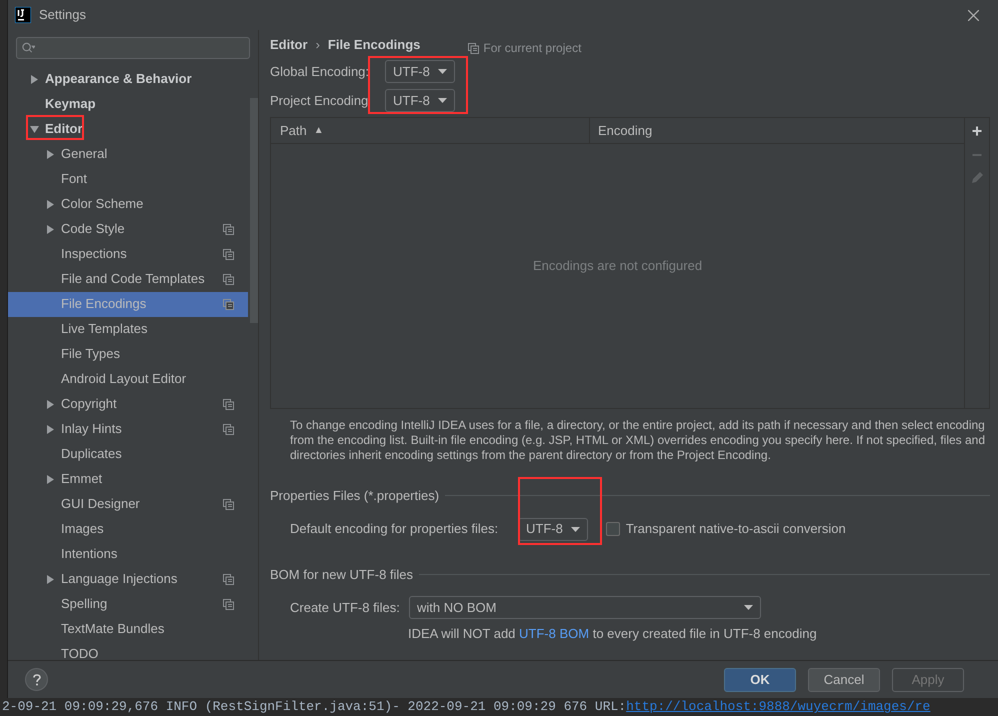  Describe the element at coordinates (760, 680) in the screenshot. I see `dialog-button: OK` at that location.